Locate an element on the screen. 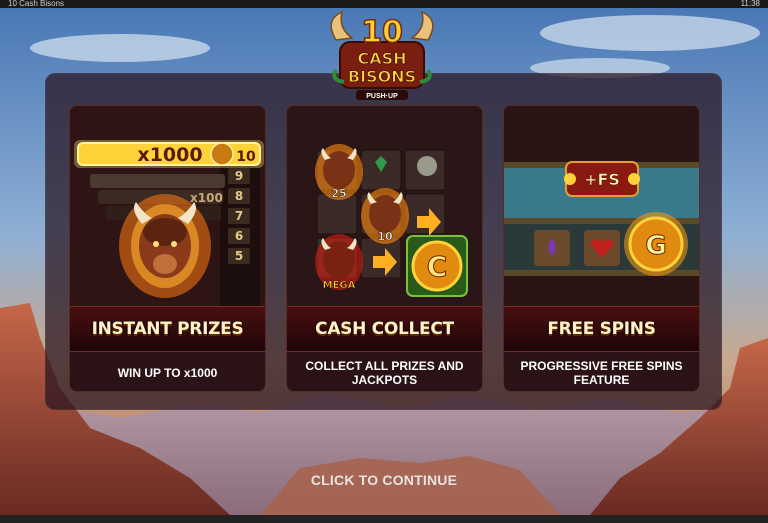  scale-value-x100: x100 is located at coordinates (206, 198).